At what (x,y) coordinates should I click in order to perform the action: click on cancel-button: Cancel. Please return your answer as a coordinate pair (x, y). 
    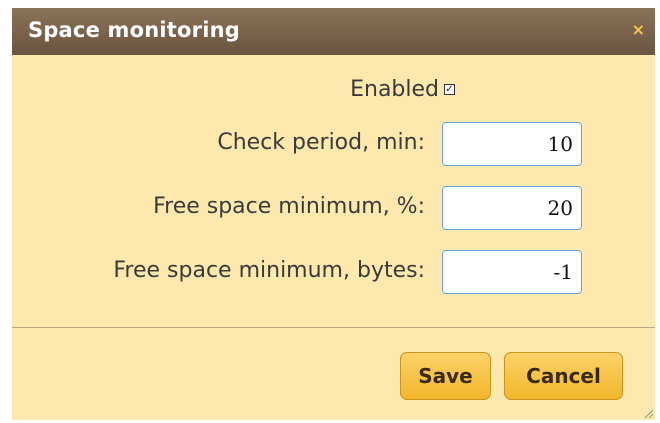
    Looking at the image, I should click on (563, 376).